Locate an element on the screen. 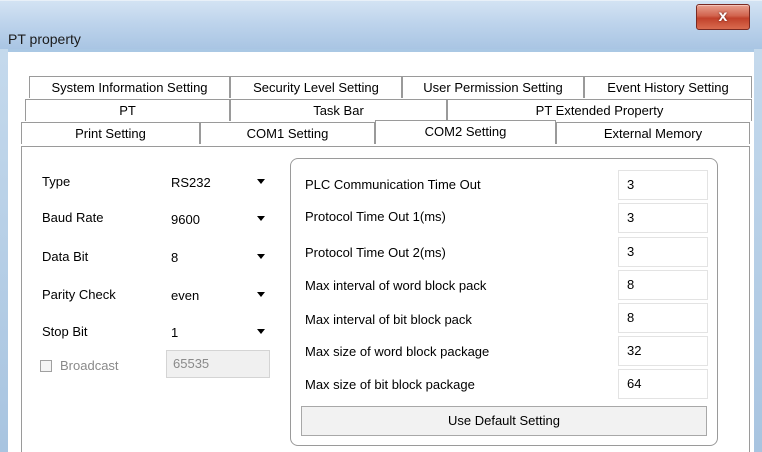 The image size is (762, 452). baud-rate-value: 9600 is located at coordinates (185, 219).